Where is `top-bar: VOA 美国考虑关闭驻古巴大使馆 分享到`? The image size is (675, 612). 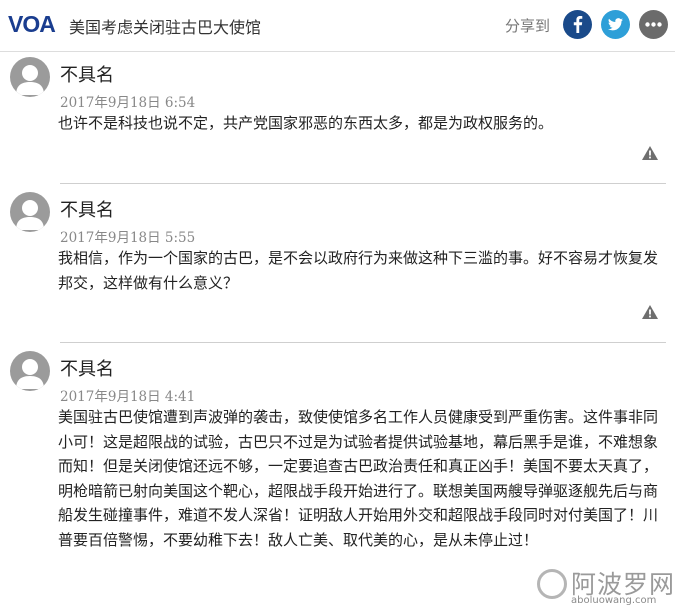 top-bar: VOA 美国考虑关闭驻古巴大使馆 分享到 is located at coordinates (337, 26).